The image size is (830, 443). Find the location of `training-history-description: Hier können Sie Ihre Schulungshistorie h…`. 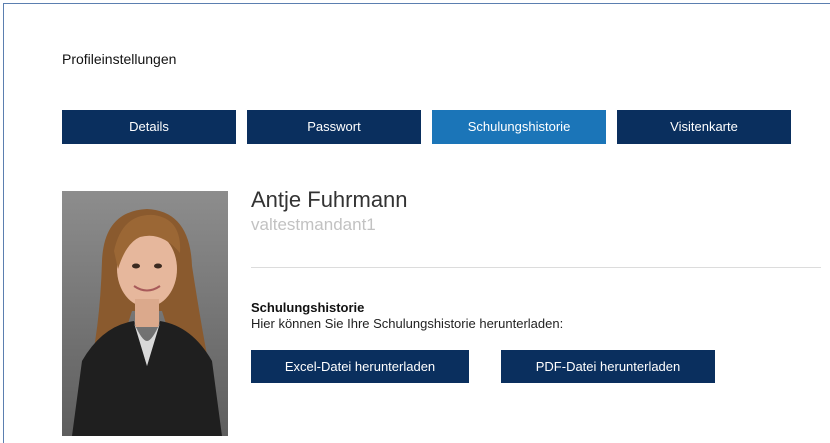

training-history-description: Hier können Sie Ihre Schulungshistorie h… is located at coordinates (407, 323).